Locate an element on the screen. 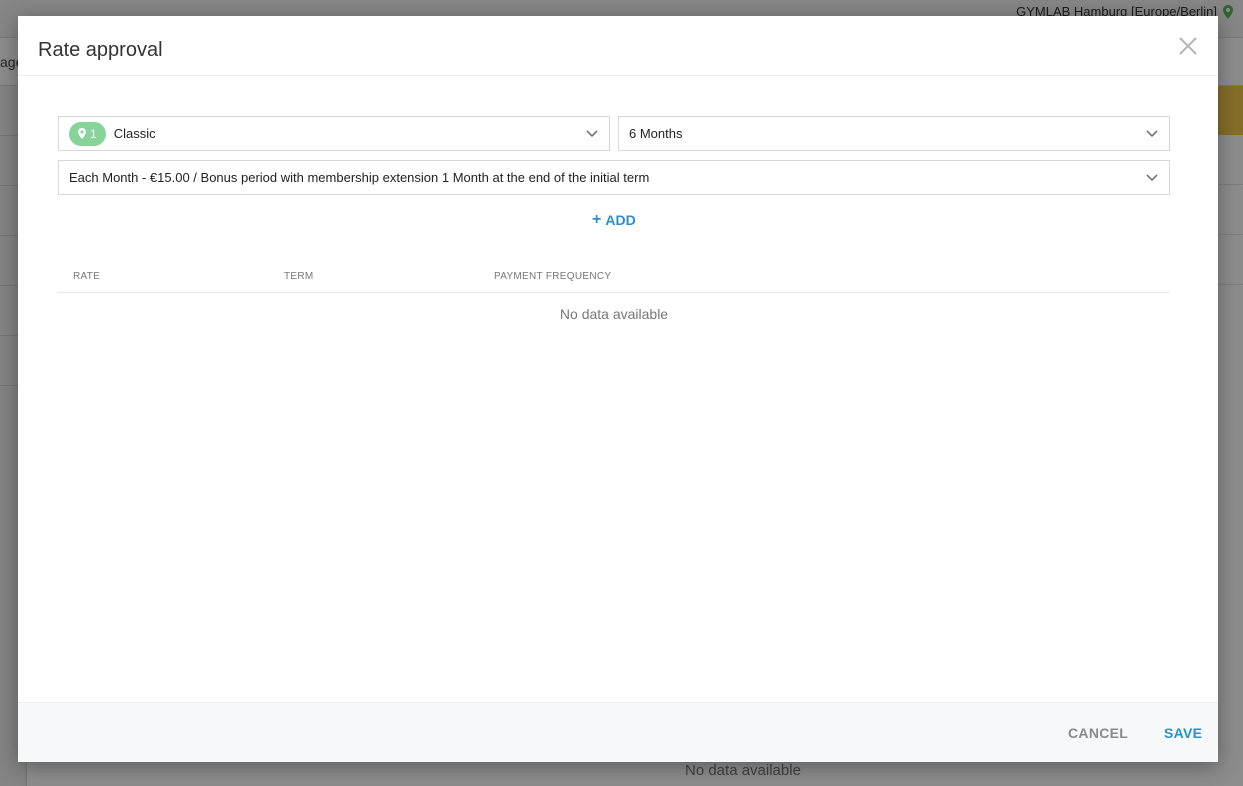 Image resolution: width=1243 pixels, height=786 pixels. table-empty-text: No data available is located at coordinates (614, 314).